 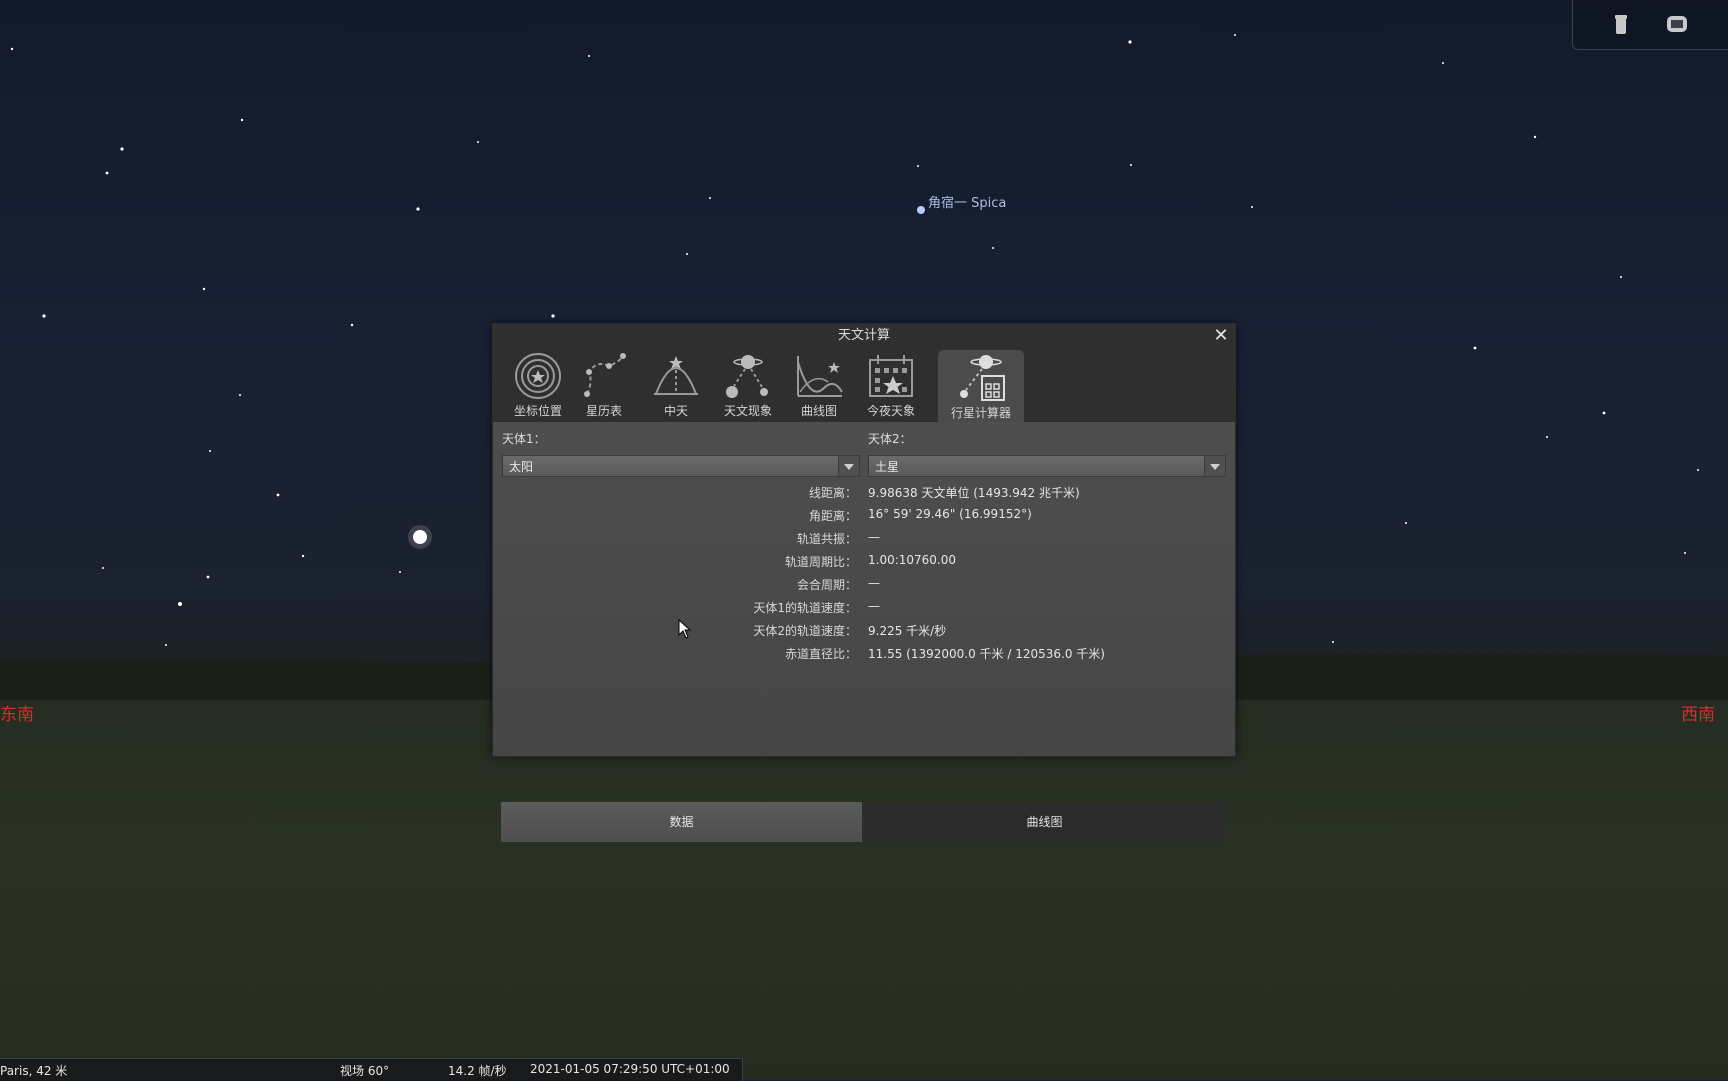 I want to click on screen-icon, so click(x=1677, y=24).